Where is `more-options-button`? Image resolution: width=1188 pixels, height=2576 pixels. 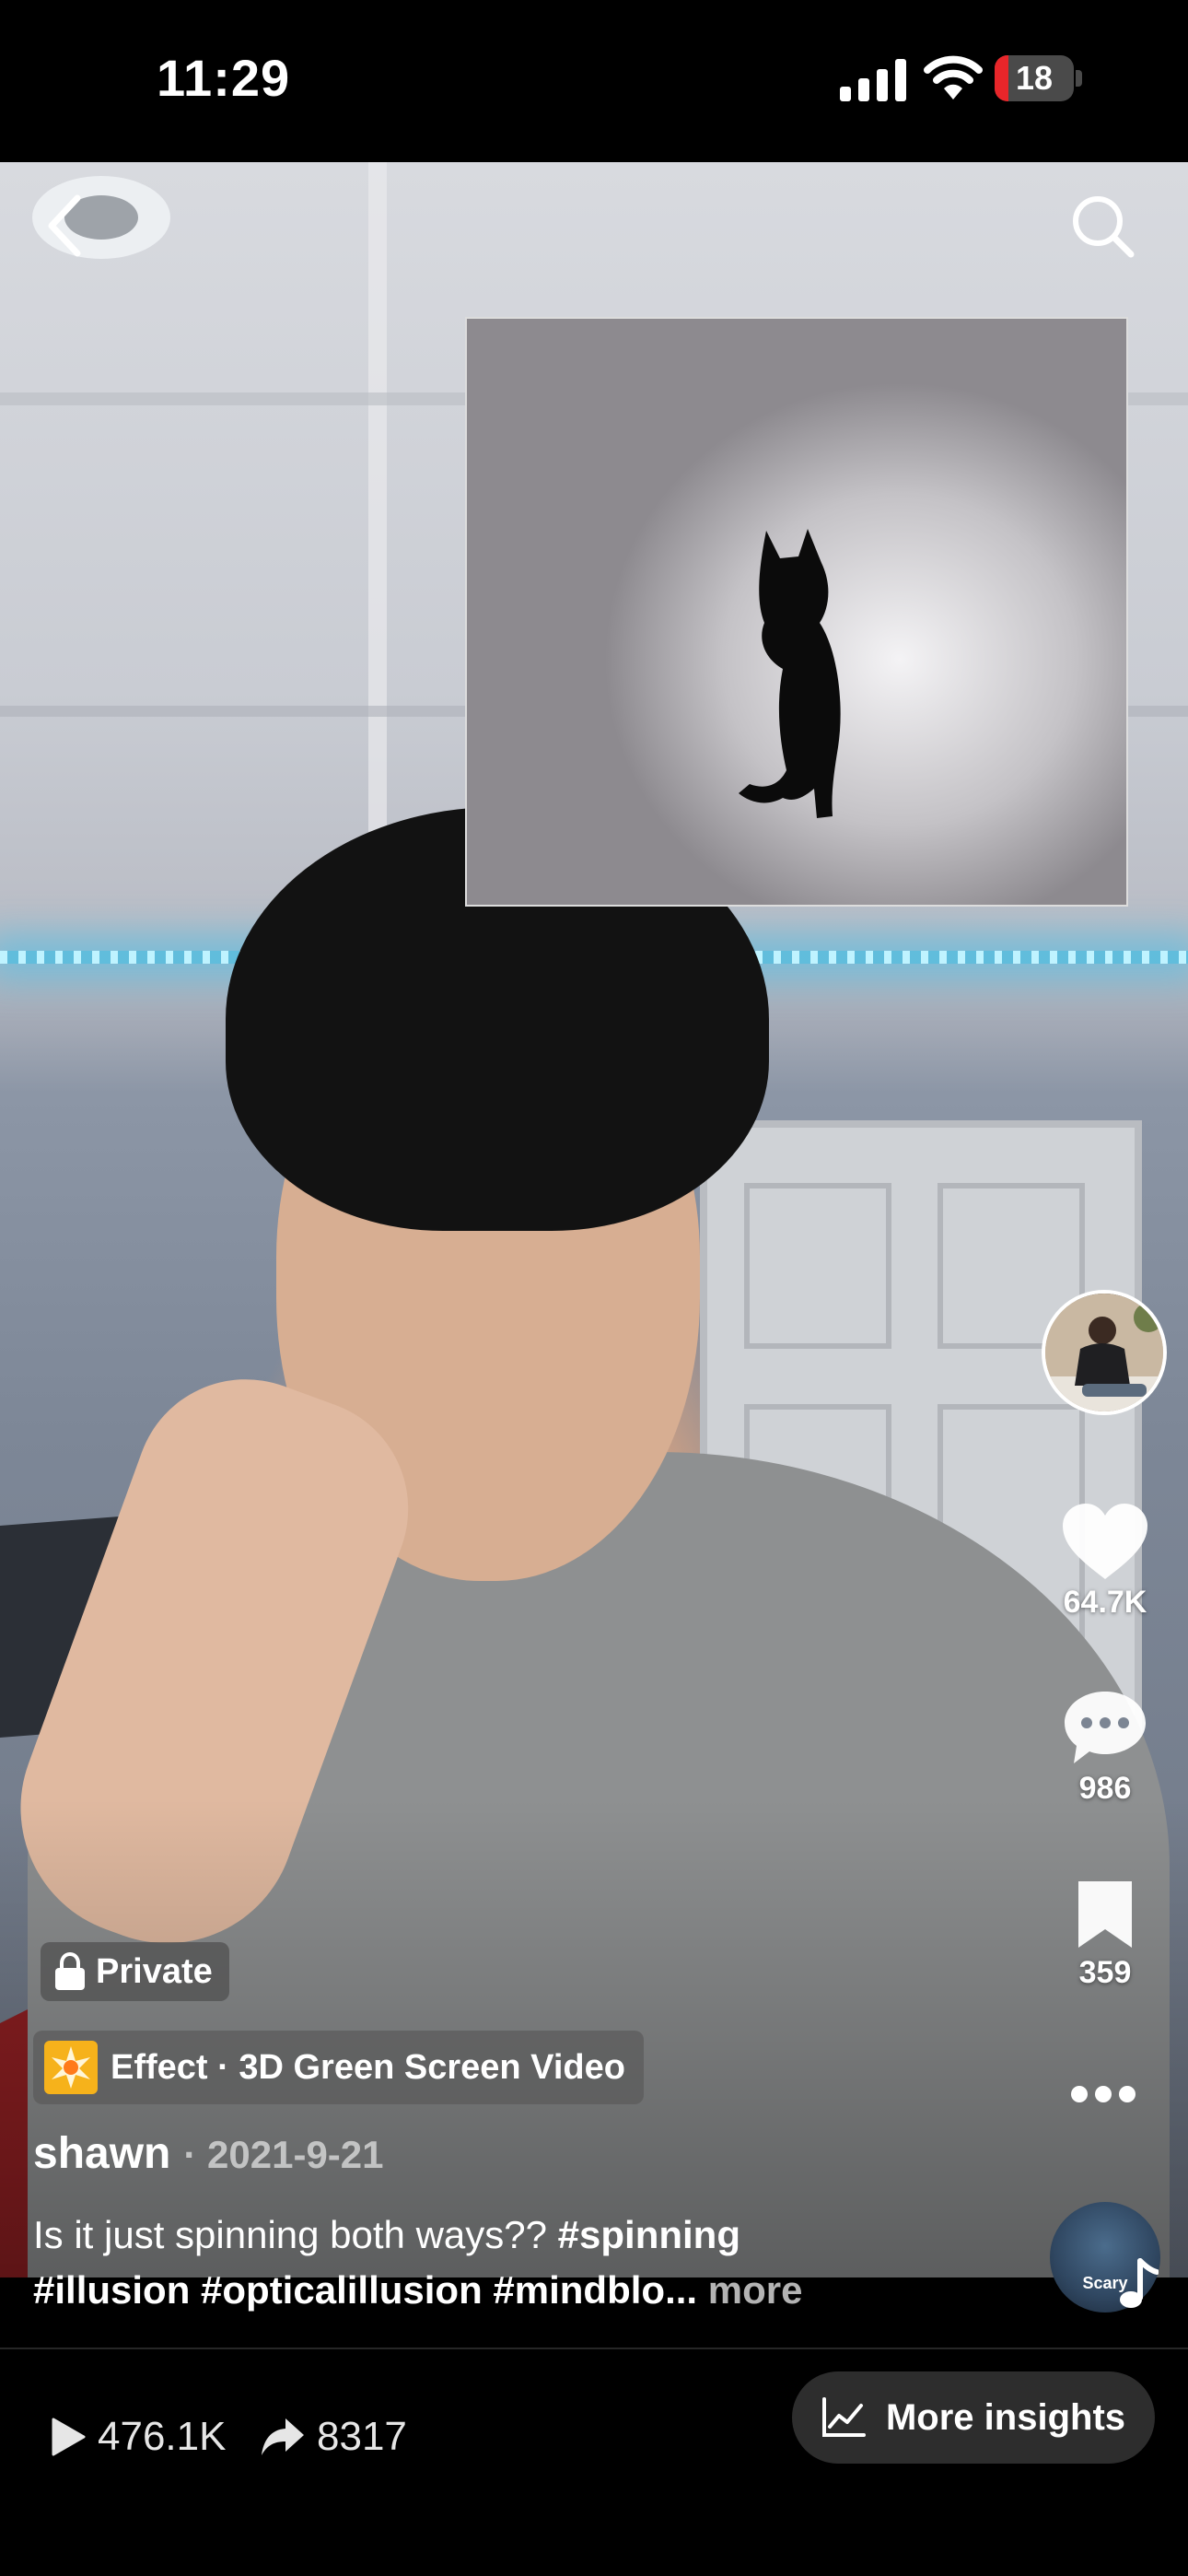
more-options-button is located at coordinates (1103, 2094).